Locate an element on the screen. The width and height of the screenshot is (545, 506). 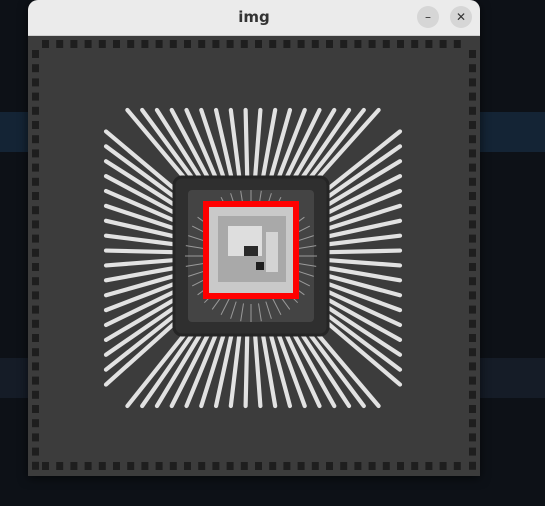
window-titlebar: img – ✕ is located at coordinates (254, 18).